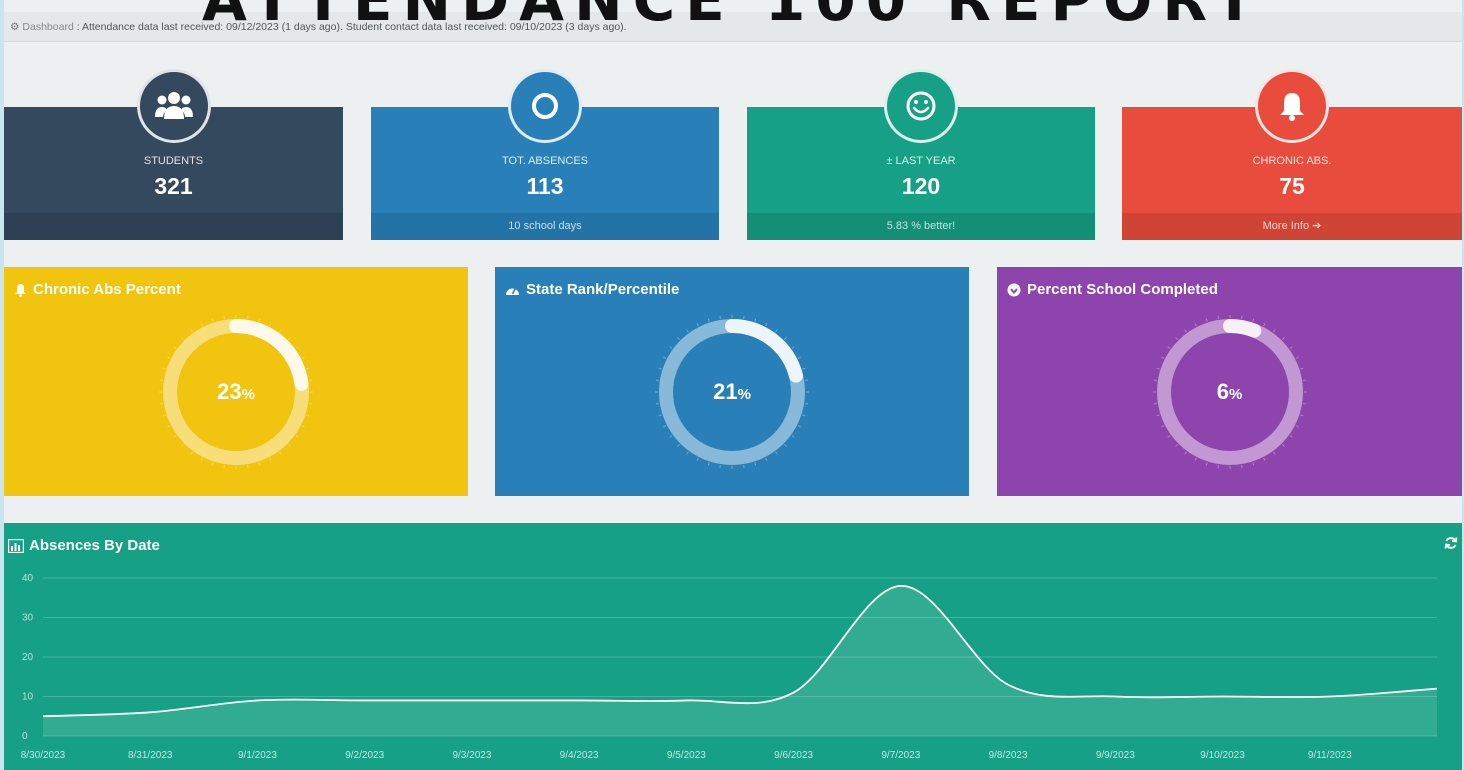  Describe the element at coordinates (173, 186) in the screenshot. I see `stat-value: 321` at that location.